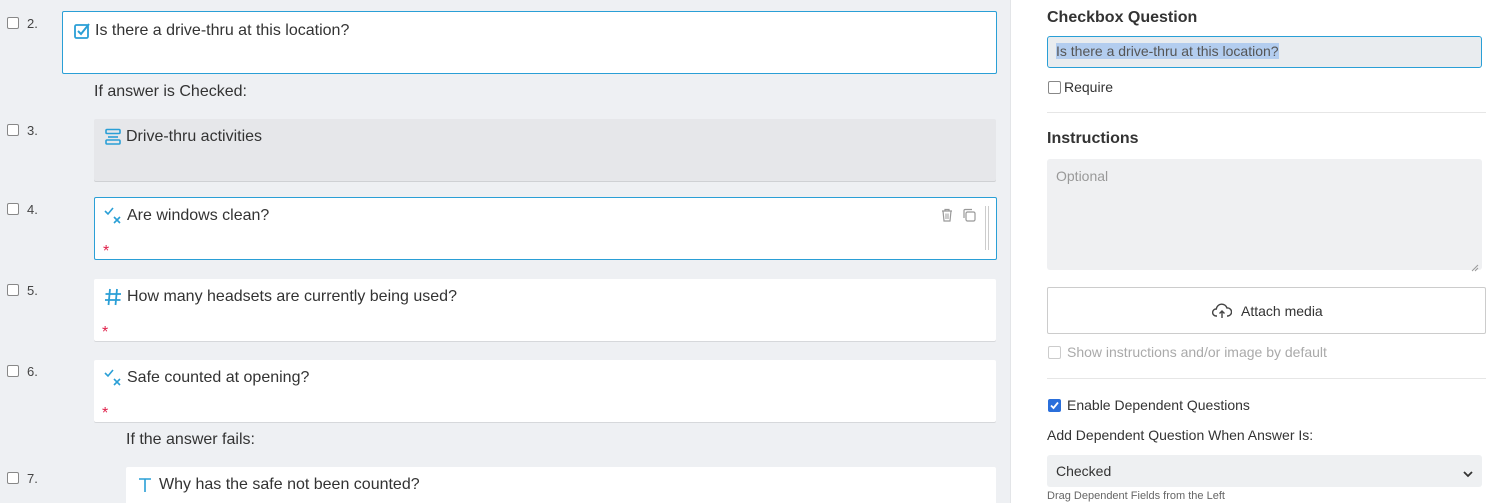  Describe the element at coordinates (1264, 215) in the screenshot. I see `instructions-textarea: Optional` at that location.